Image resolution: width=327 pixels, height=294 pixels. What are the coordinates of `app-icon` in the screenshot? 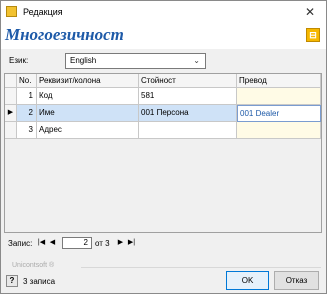 It's located at (11, 11).